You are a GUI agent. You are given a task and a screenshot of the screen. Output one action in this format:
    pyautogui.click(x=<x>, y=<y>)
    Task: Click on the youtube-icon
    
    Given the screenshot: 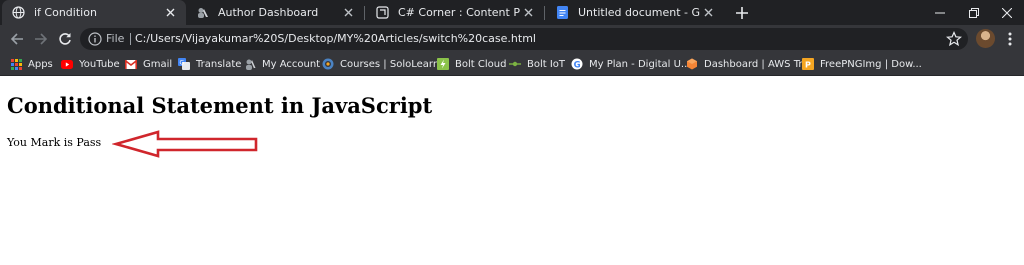 What is the action you would take?
    pyautogui.click(x=67, y=64)
    